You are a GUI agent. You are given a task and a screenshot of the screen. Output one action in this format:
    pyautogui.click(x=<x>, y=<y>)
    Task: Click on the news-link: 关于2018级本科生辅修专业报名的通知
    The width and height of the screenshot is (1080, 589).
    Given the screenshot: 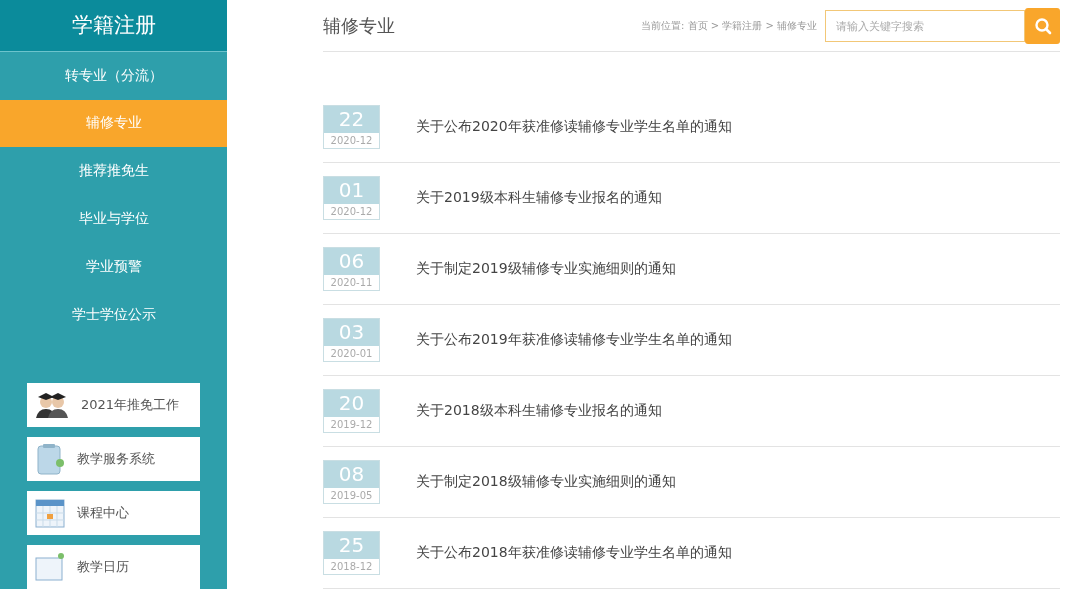 What is the action you would take?
    pyautogui.click(x=539, y=411)
    